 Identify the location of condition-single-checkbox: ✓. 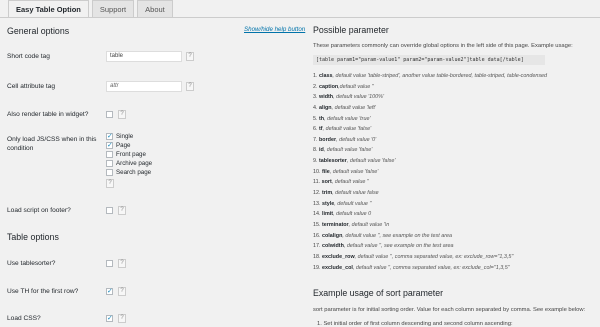
(109, 136).